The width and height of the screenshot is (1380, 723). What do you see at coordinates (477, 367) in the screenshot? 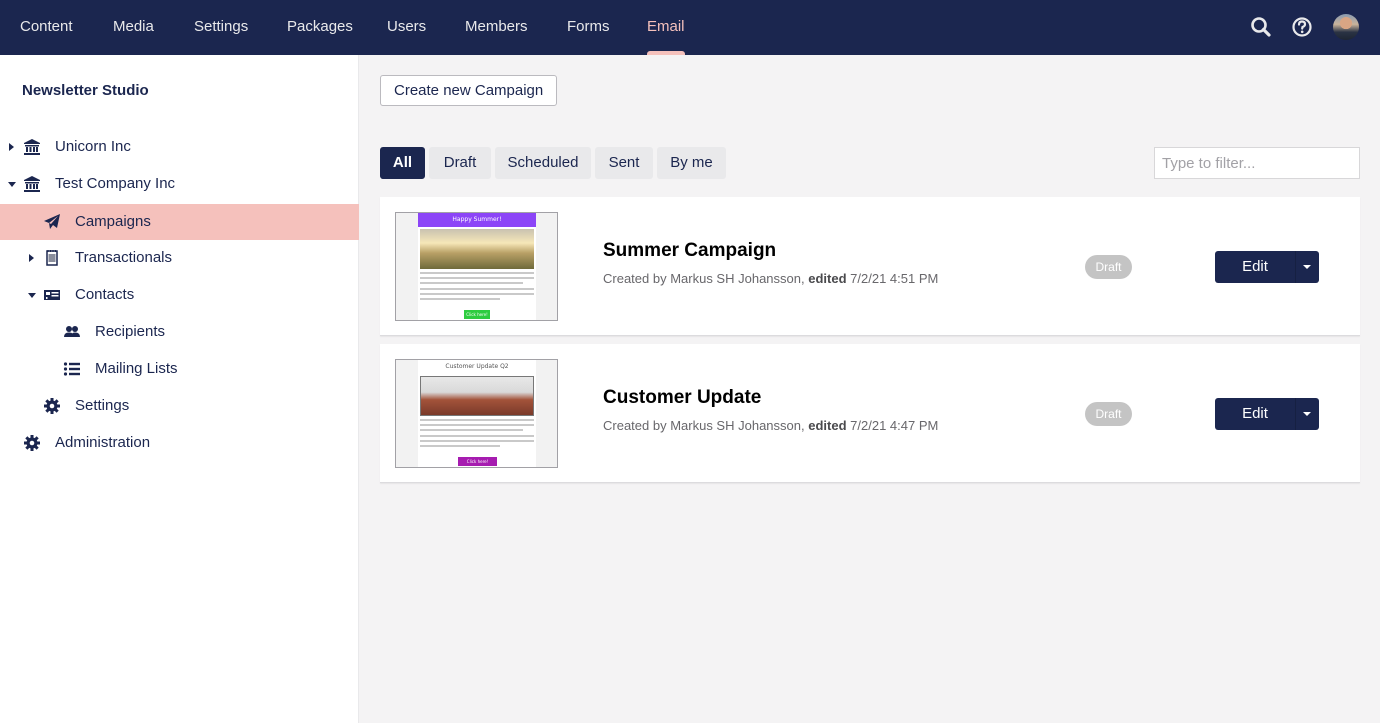
I see `thumbnail-header: Customer Update Q2` at bounding box center [477, 367].